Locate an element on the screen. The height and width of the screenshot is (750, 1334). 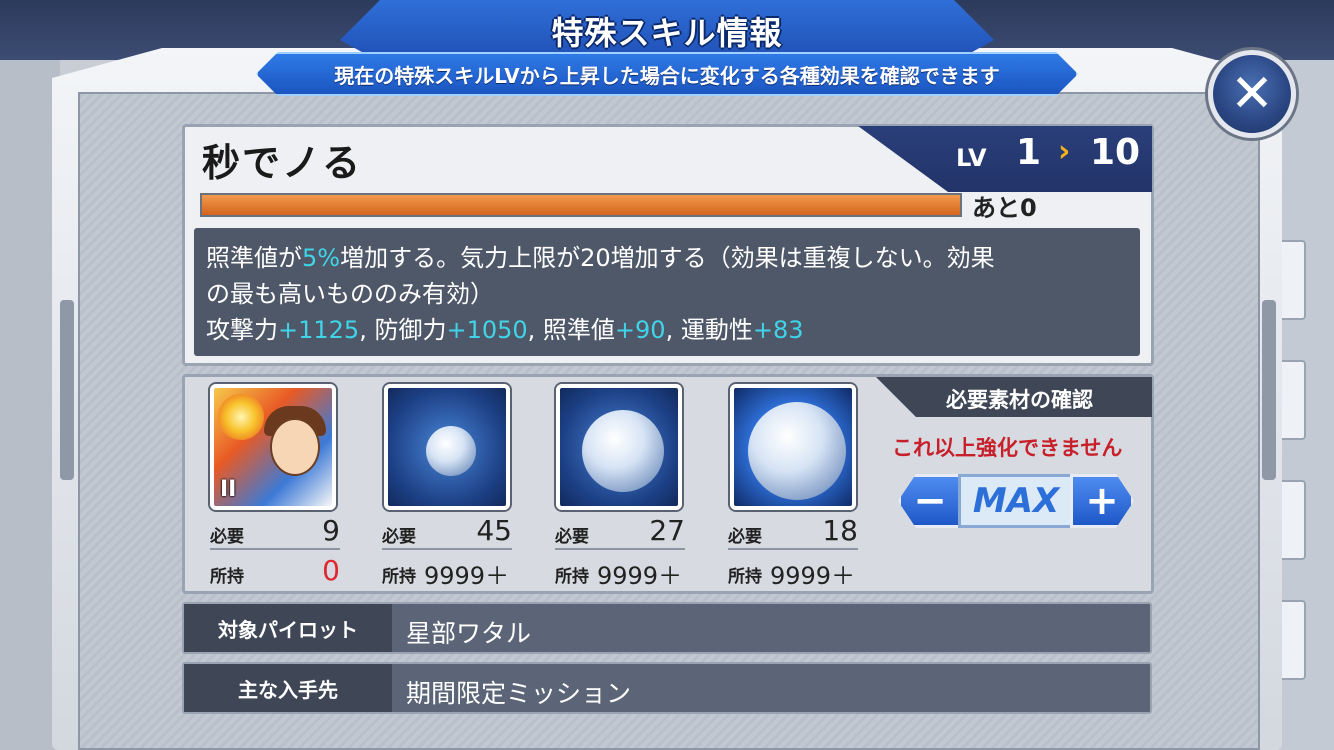
target-pilot-row: 対象パイロット 星部ワタル is located at coordinates (667, 628).